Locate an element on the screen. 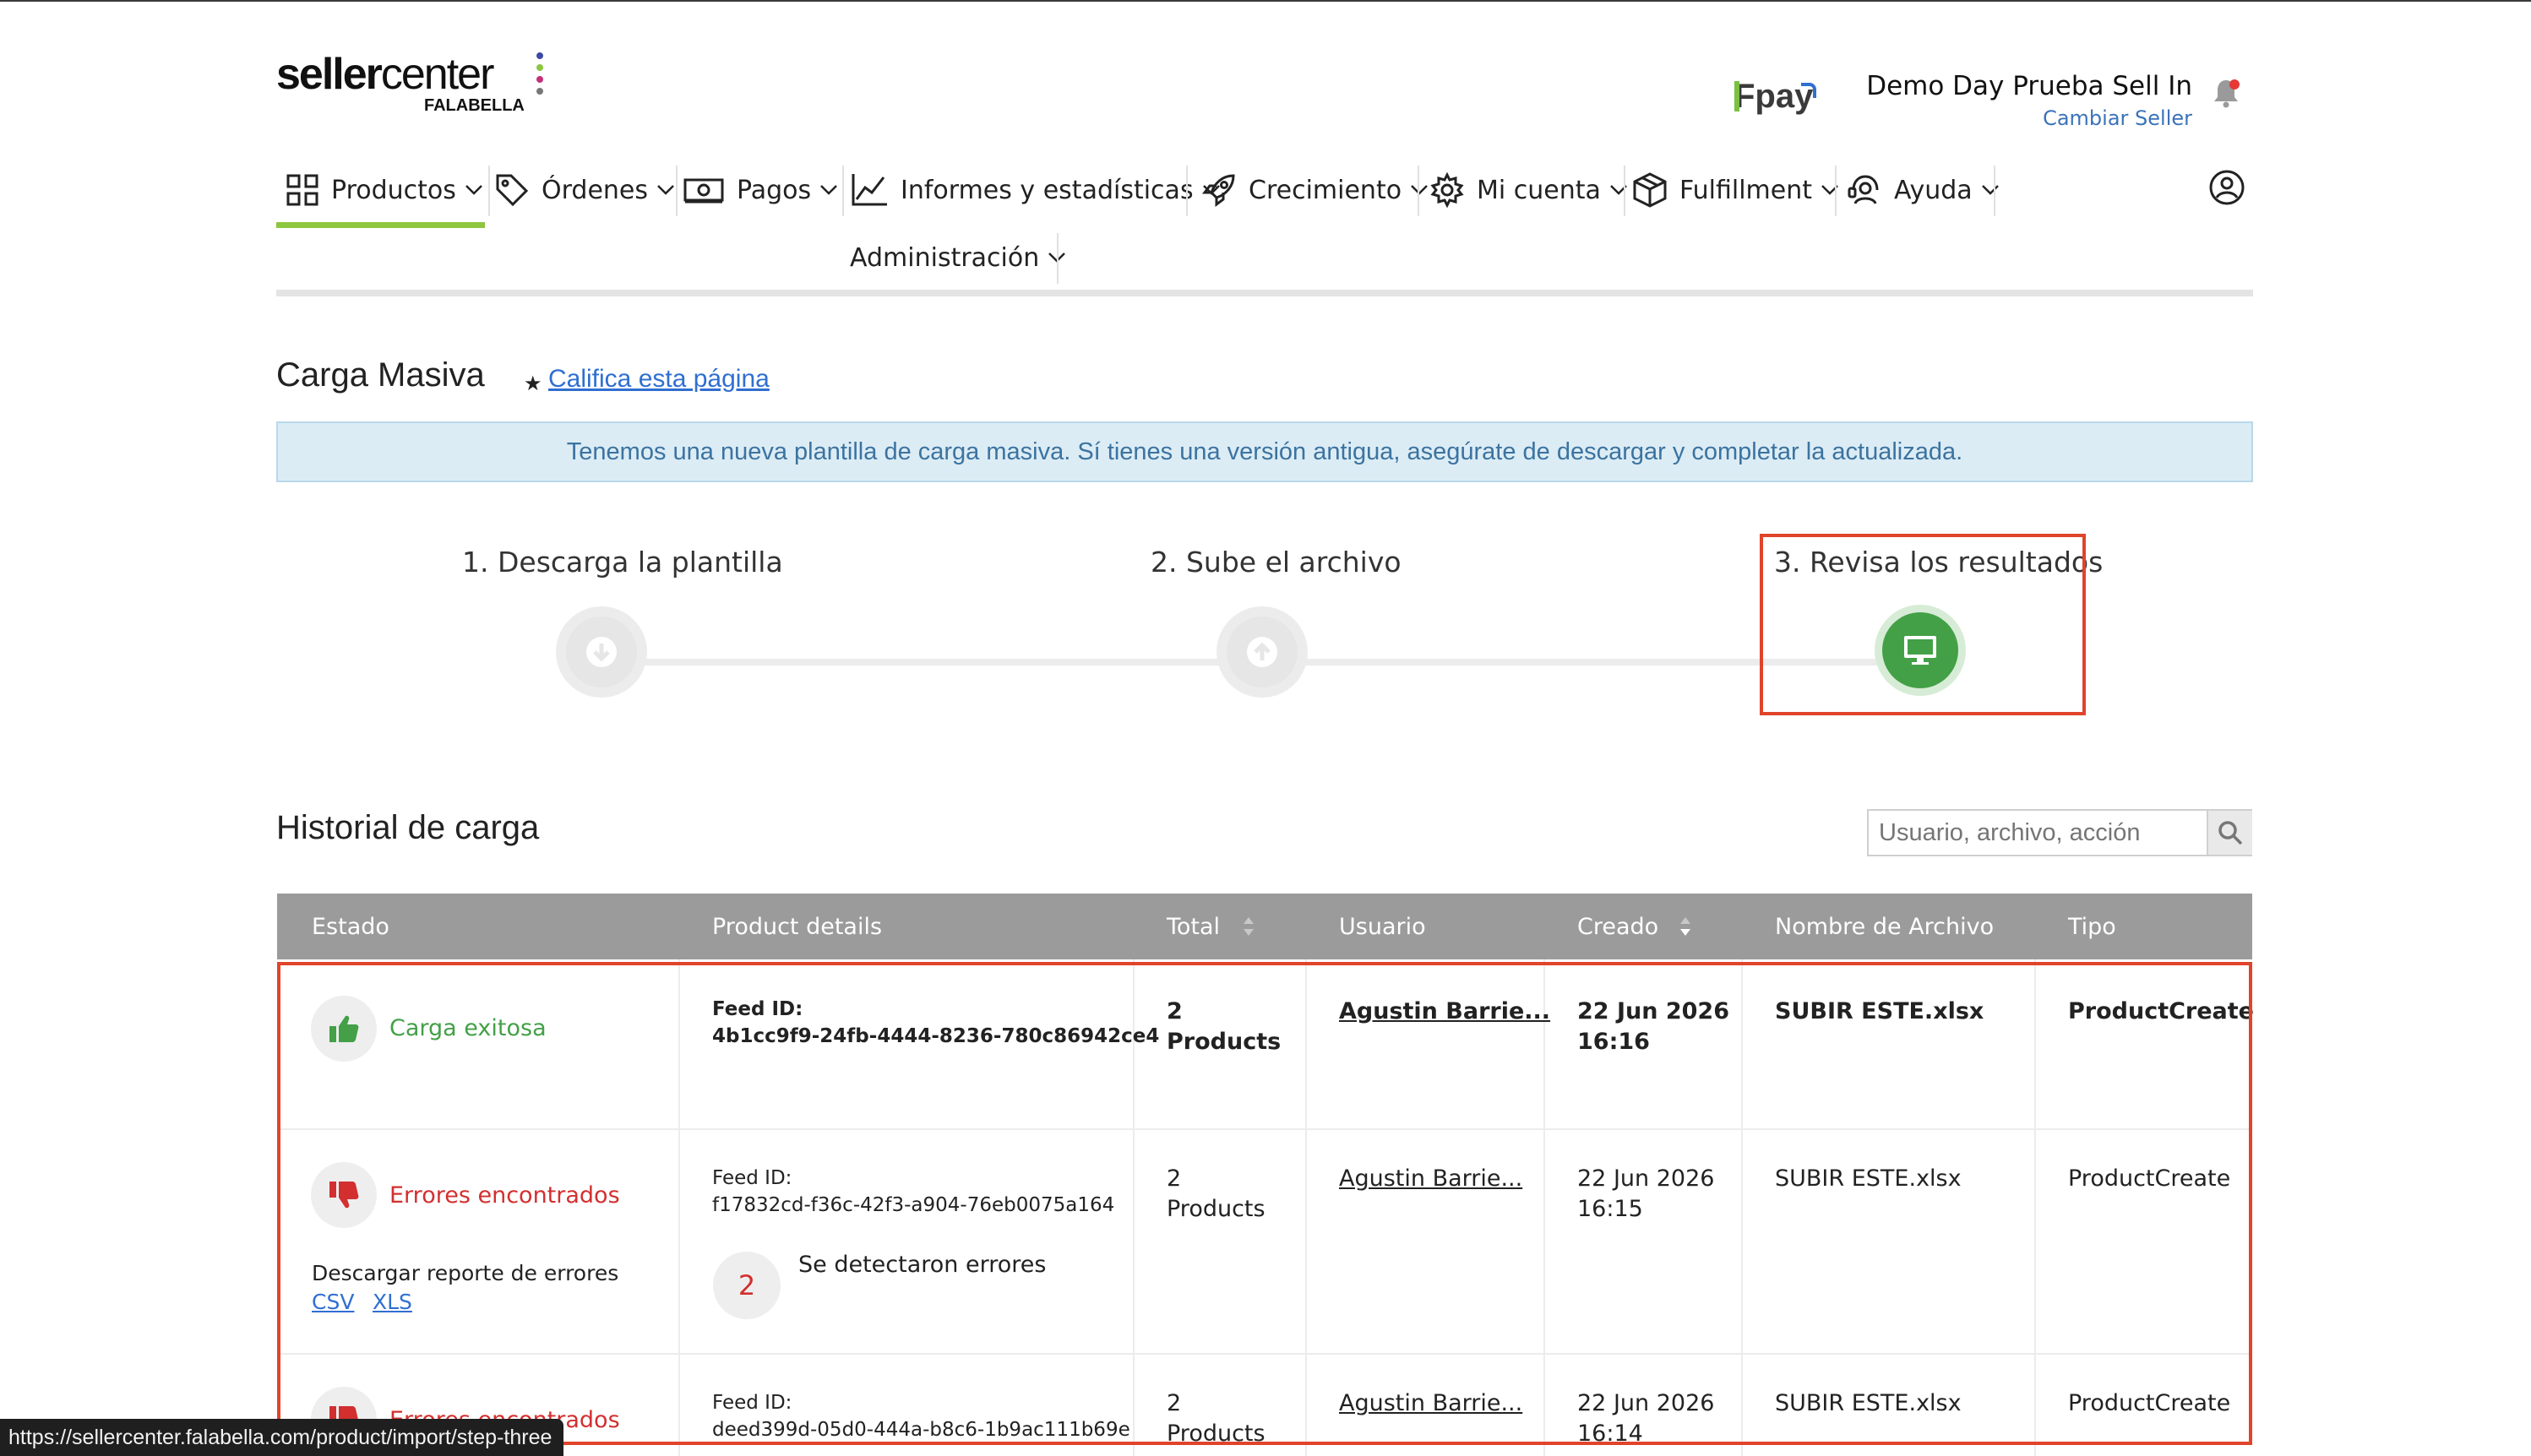  col-header-usuario: Usuario is located at coordinates (1382, 926).